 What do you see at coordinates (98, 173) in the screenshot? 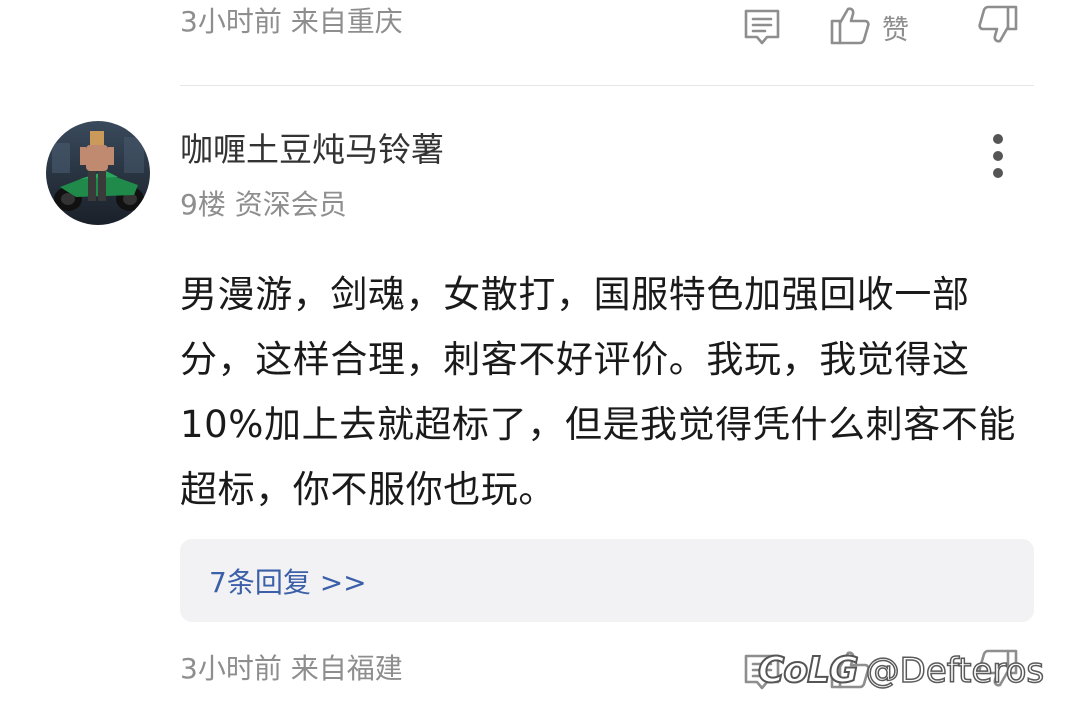
I see `avatar` at bounding box center [98, 173].